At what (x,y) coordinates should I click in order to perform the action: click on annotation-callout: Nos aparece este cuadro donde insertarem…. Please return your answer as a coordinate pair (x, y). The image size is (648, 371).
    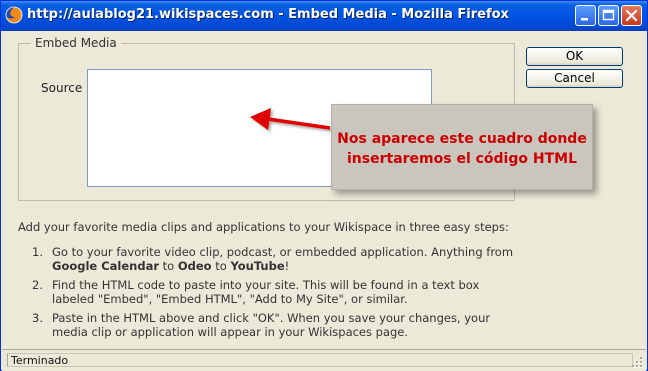
    Looking at the image, I should click on (462, 147).